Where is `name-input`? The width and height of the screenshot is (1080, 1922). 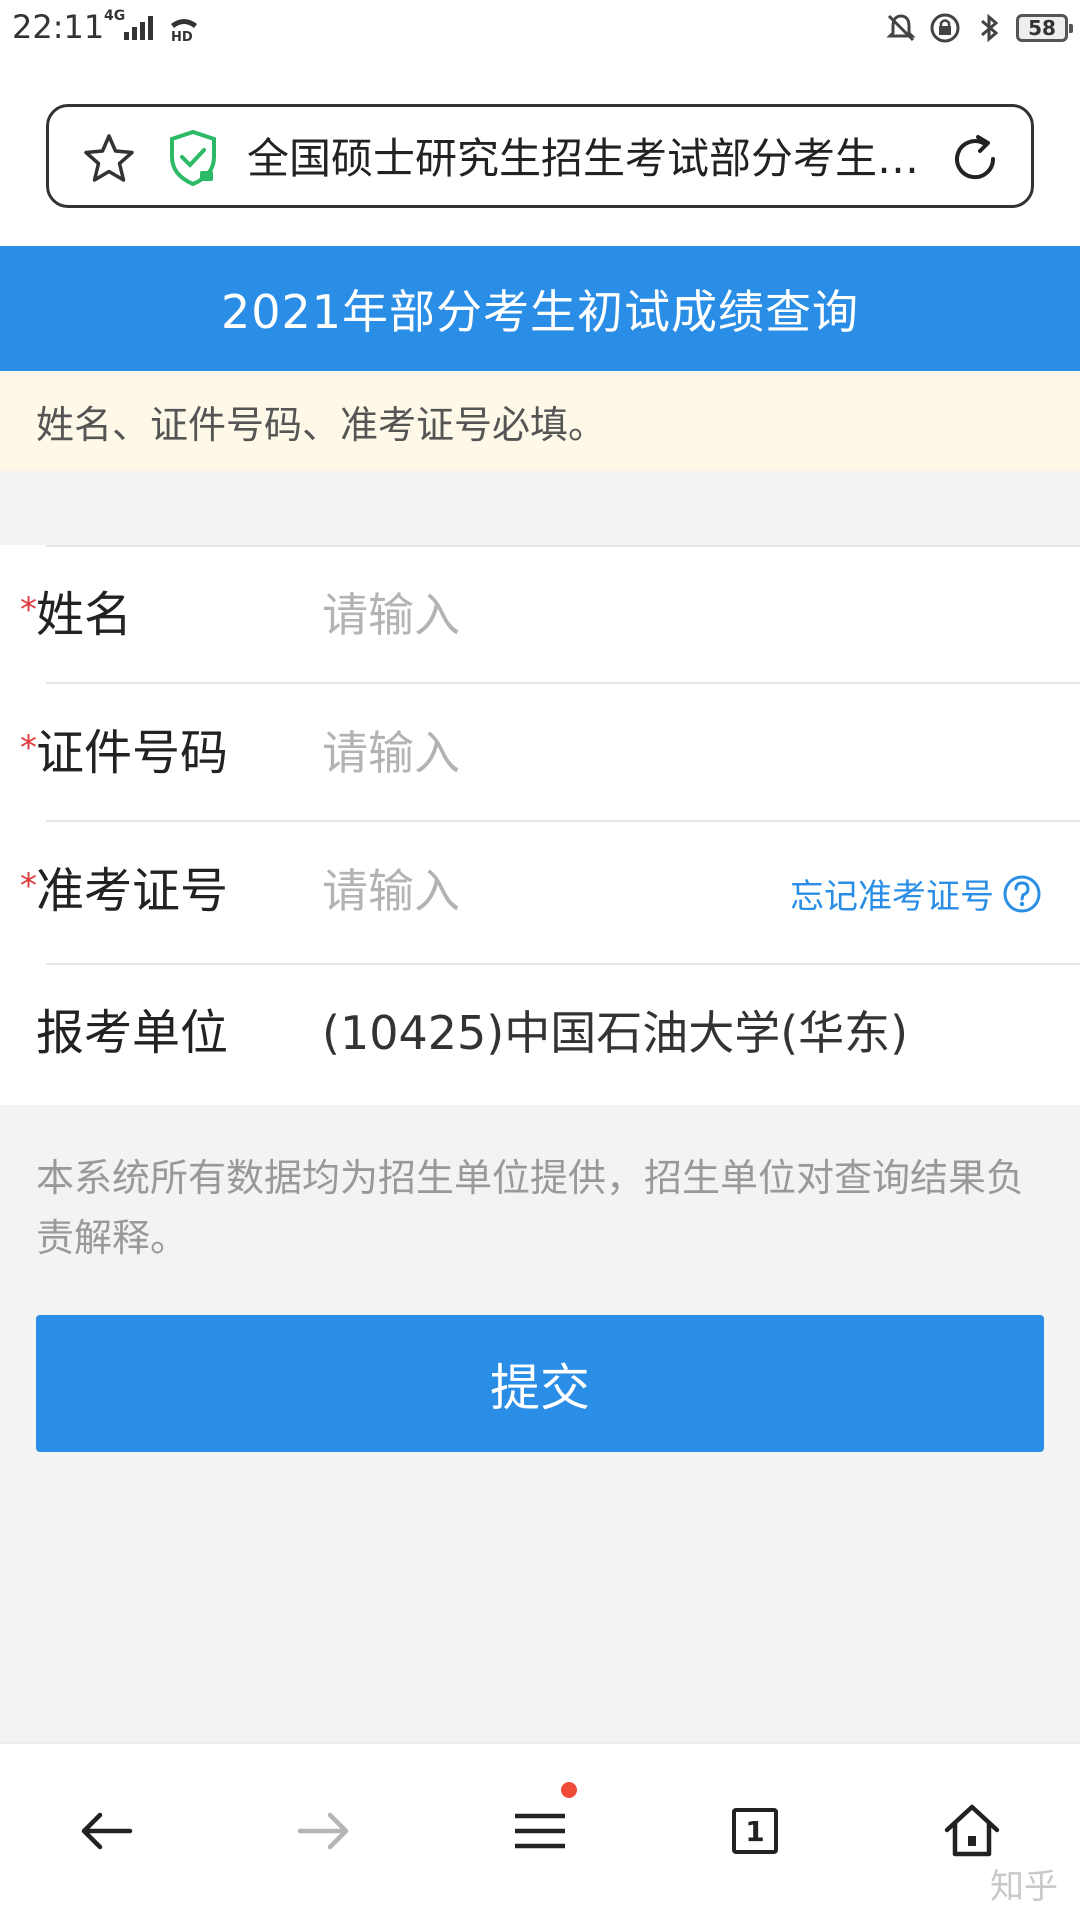 name-input is located at coordinates (542, 615).